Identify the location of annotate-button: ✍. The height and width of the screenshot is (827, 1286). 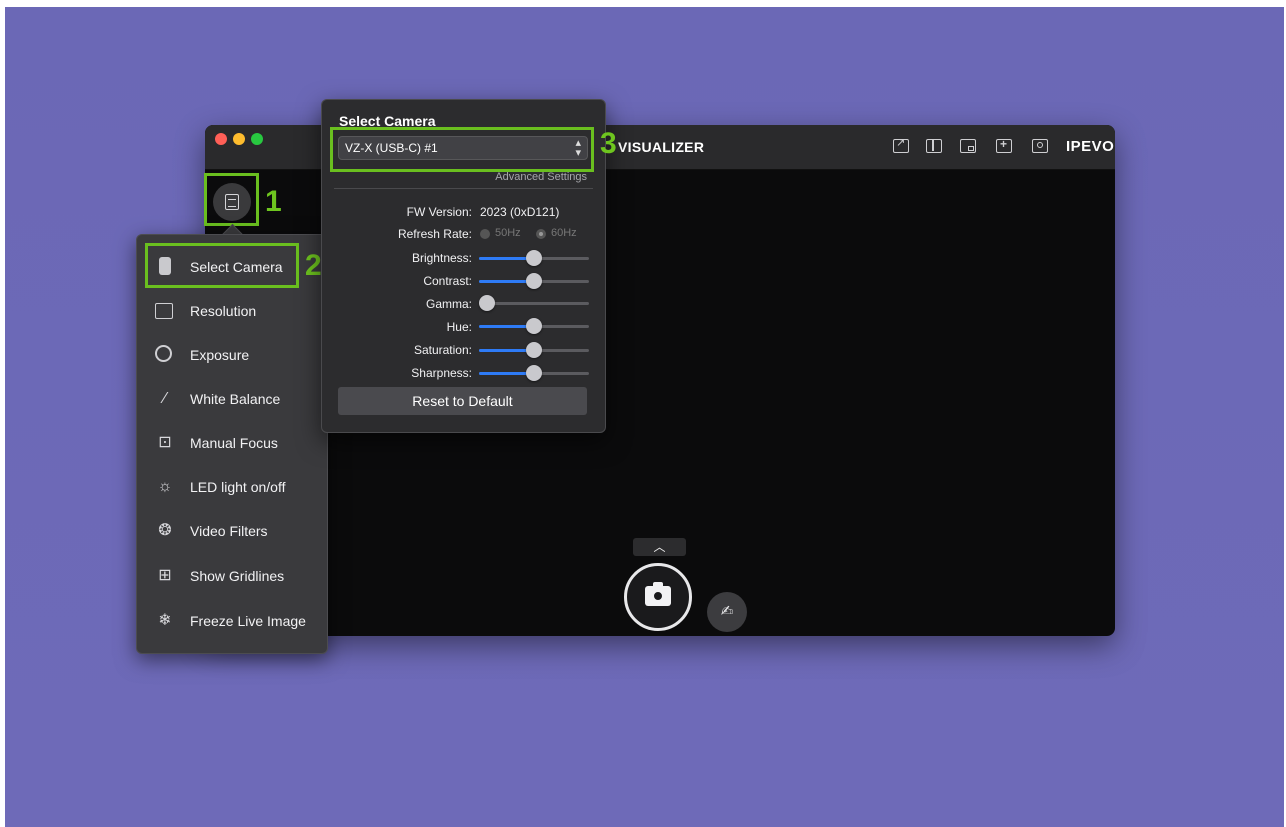
(727, 612).